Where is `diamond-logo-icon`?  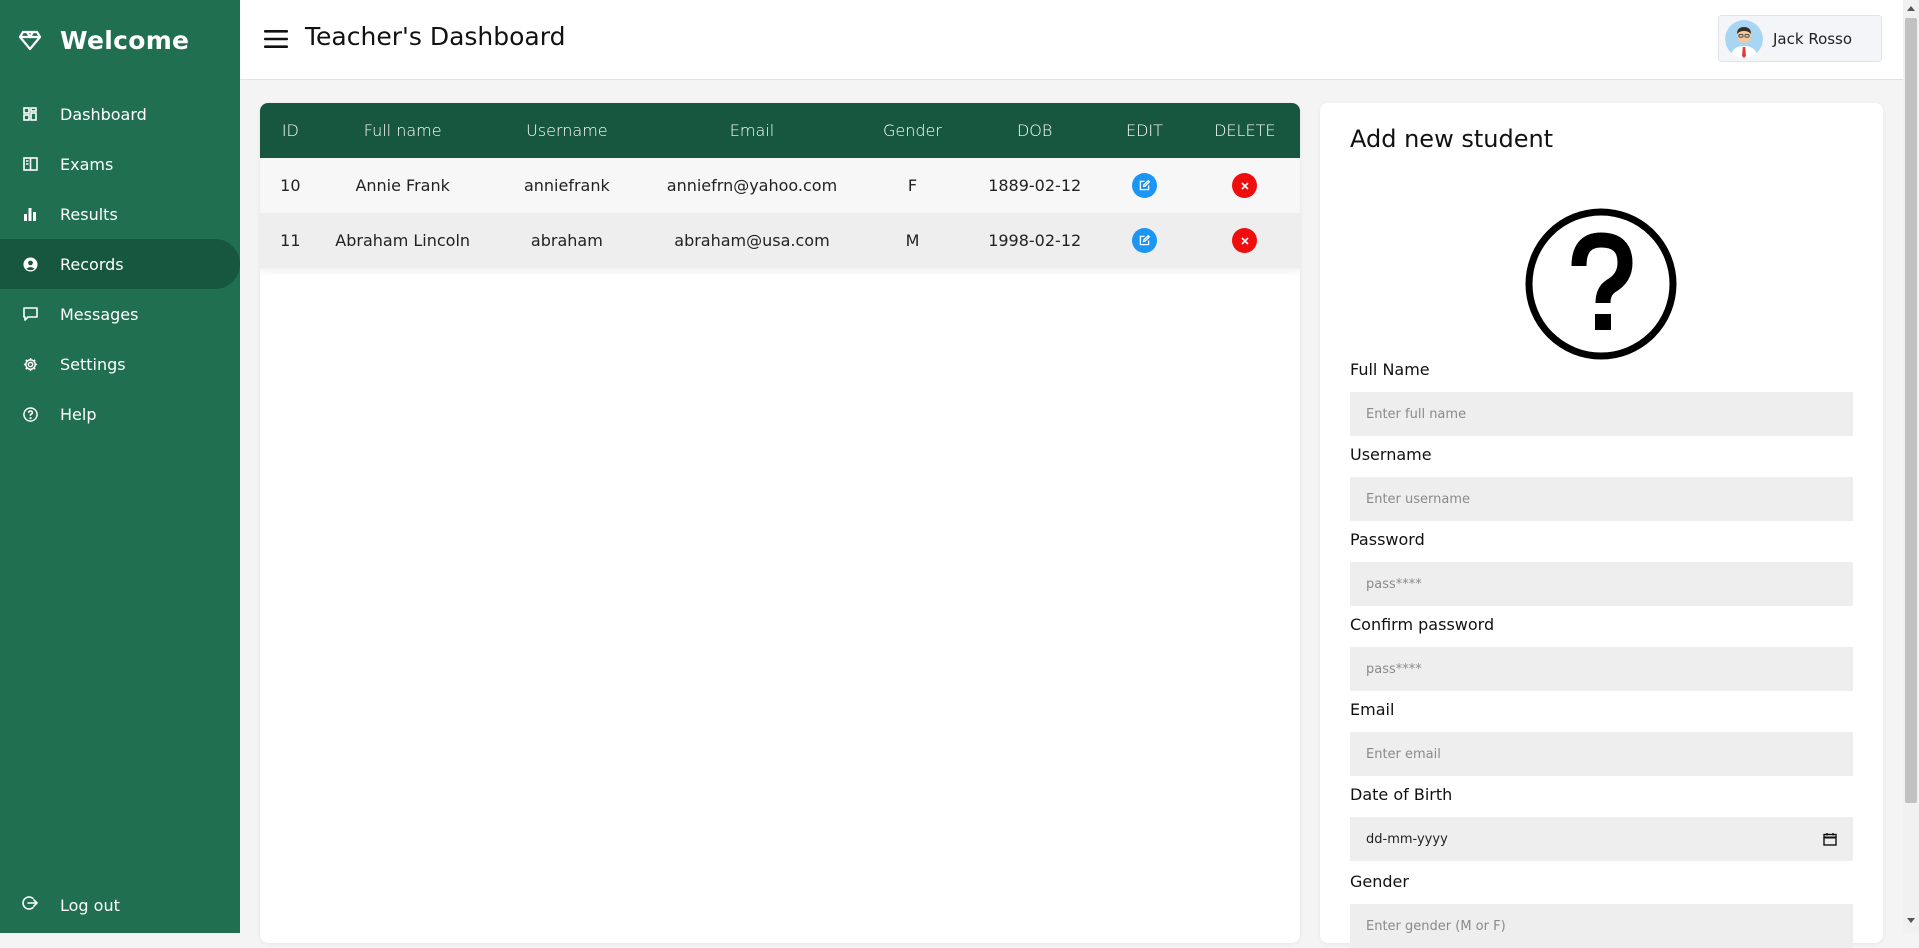
diamond-logo-icon is located at coordinates (30, 40).